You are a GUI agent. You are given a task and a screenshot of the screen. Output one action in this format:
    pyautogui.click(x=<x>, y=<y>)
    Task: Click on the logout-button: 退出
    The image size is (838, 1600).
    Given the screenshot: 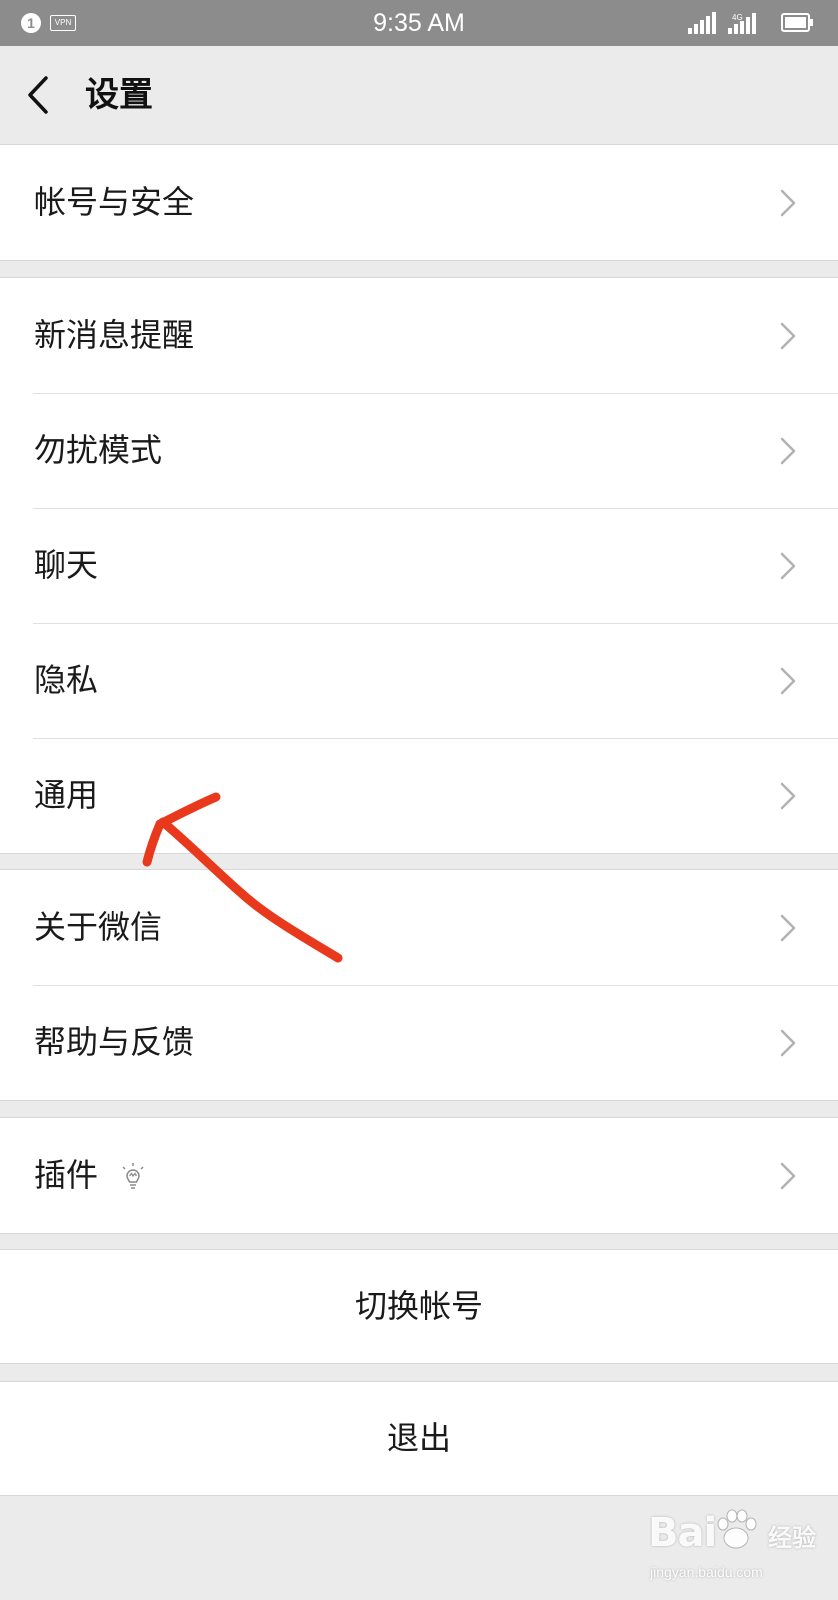 What is the action you would take?
    pyautogui.click(x=419, y=1438)
    